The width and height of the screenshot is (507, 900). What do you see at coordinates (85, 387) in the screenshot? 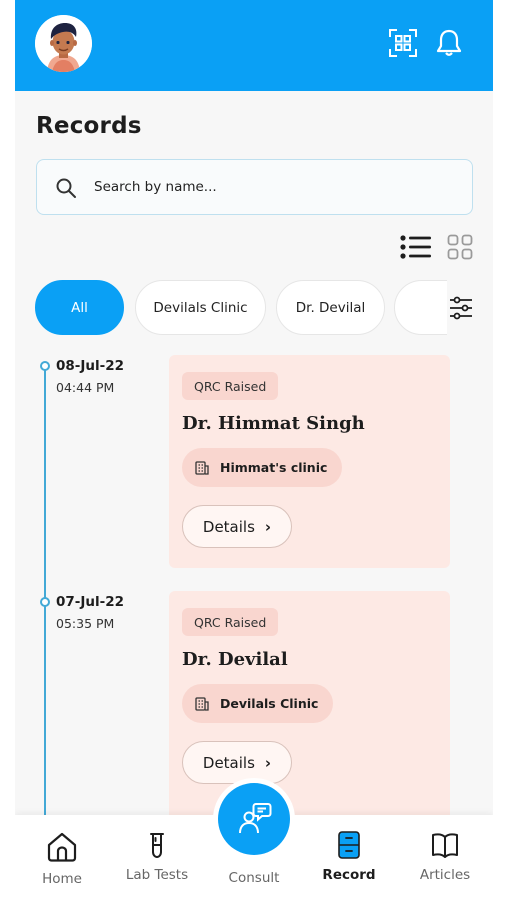
I see `record-time: 04:44 PM` at bounding box center [85, 387].